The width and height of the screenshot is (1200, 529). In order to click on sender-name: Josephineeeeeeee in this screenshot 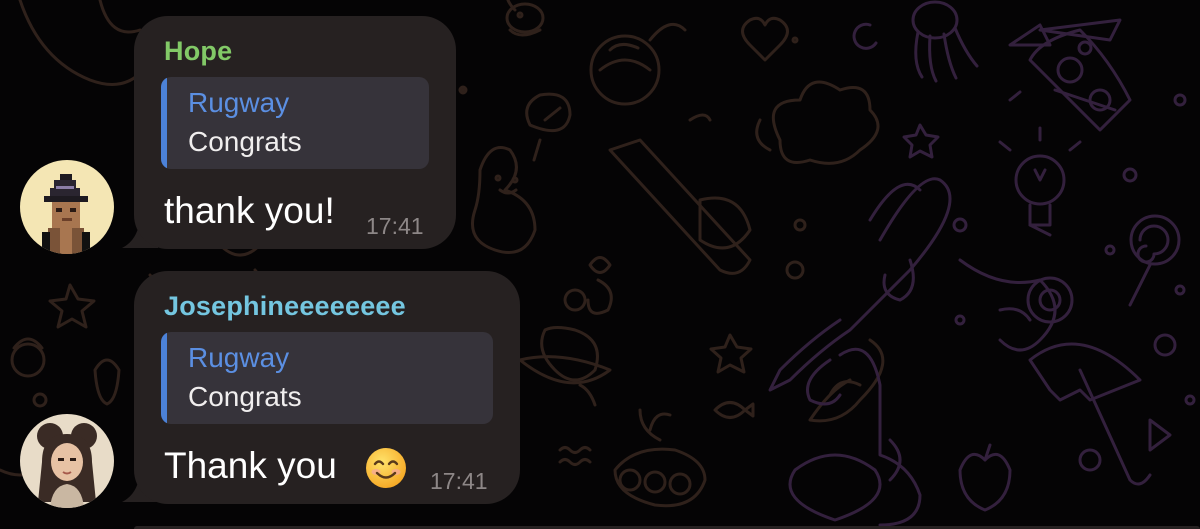, I will do `click(285, 306)`.